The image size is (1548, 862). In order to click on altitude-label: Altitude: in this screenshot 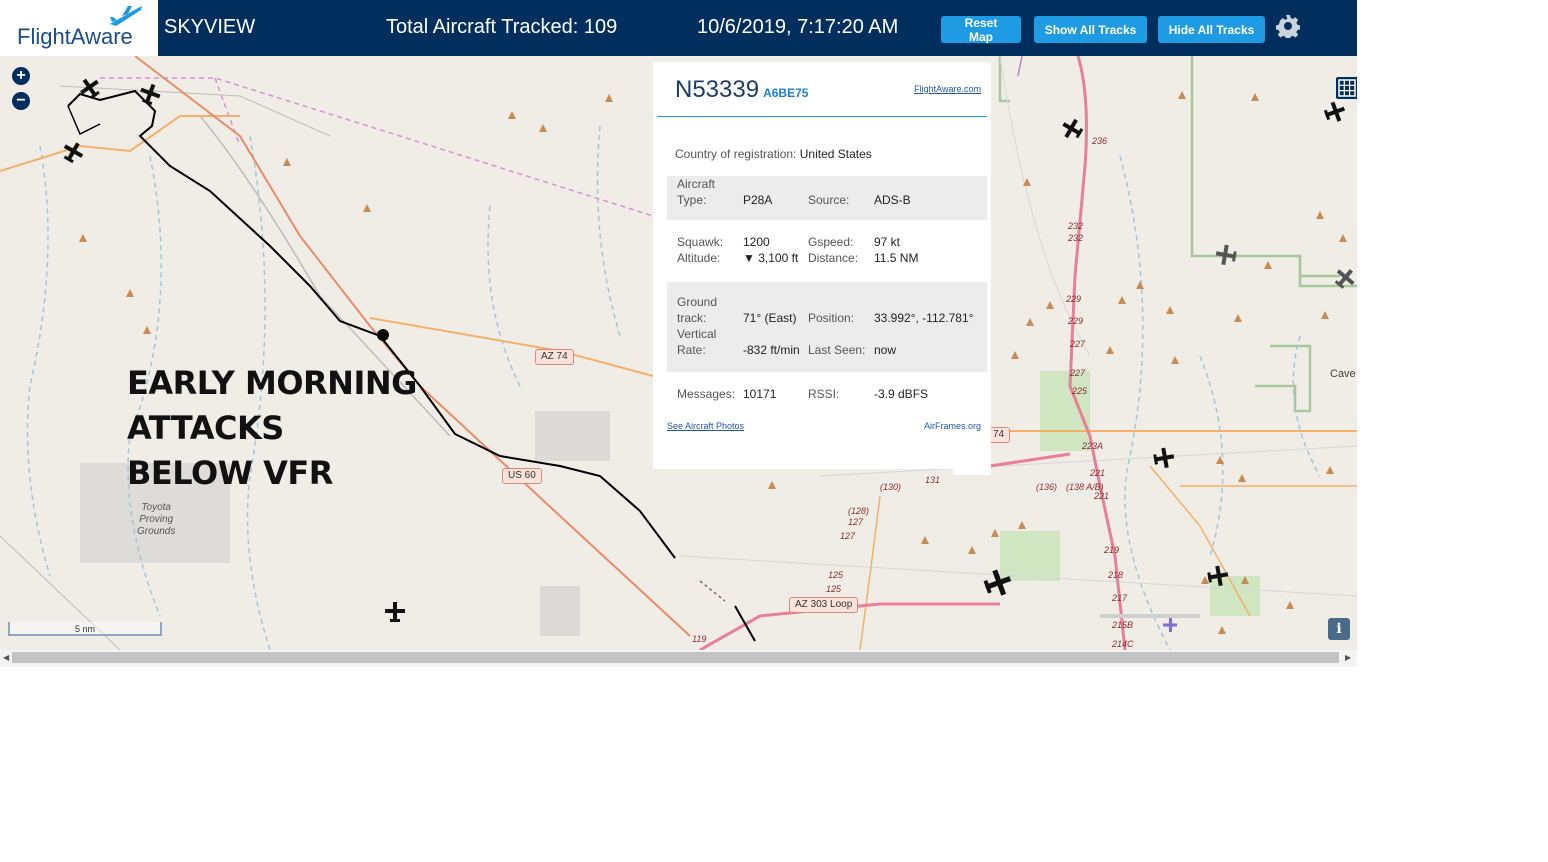, I will do `click(699, 258)`.